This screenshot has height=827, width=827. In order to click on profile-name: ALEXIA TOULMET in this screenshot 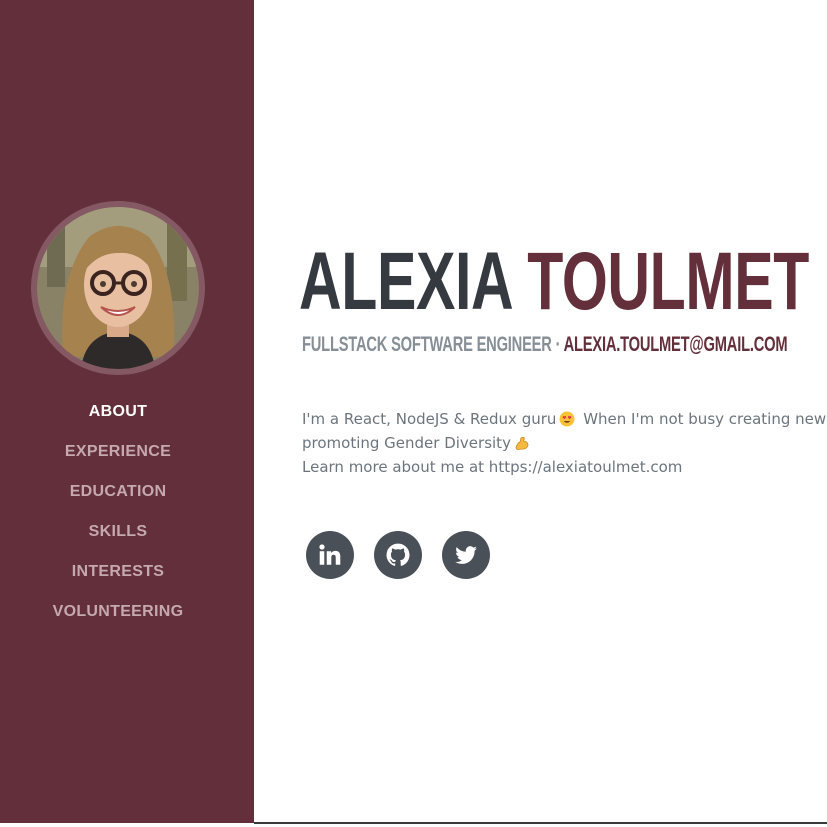, I will do `click(554, 282)`.